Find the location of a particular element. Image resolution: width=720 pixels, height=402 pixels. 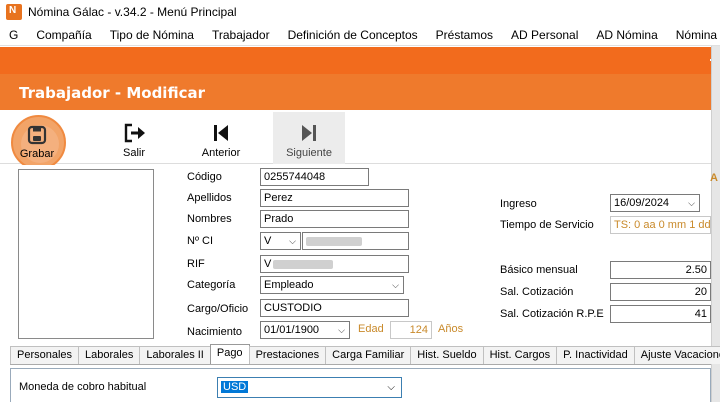

menu-item-tipo-nomina: Tipo de Nómina is located at coordinates (152, 34).